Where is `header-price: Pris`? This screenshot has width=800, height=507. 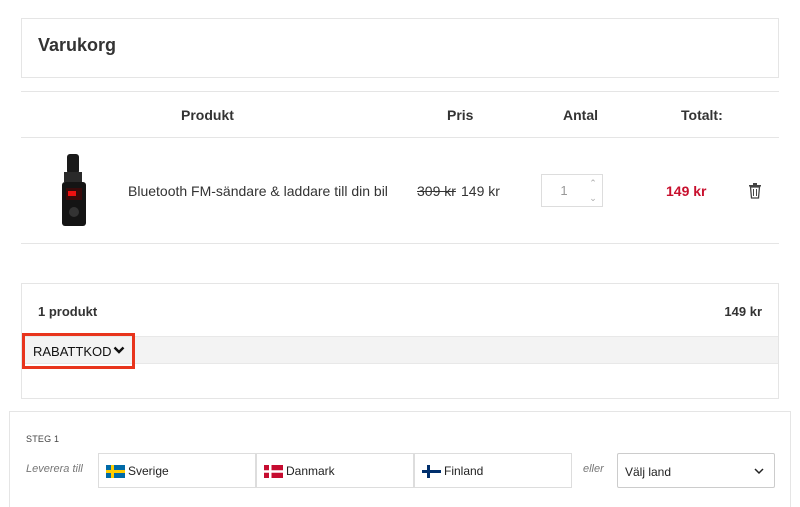 header-price: Pris is located at coordinates (460, 115).